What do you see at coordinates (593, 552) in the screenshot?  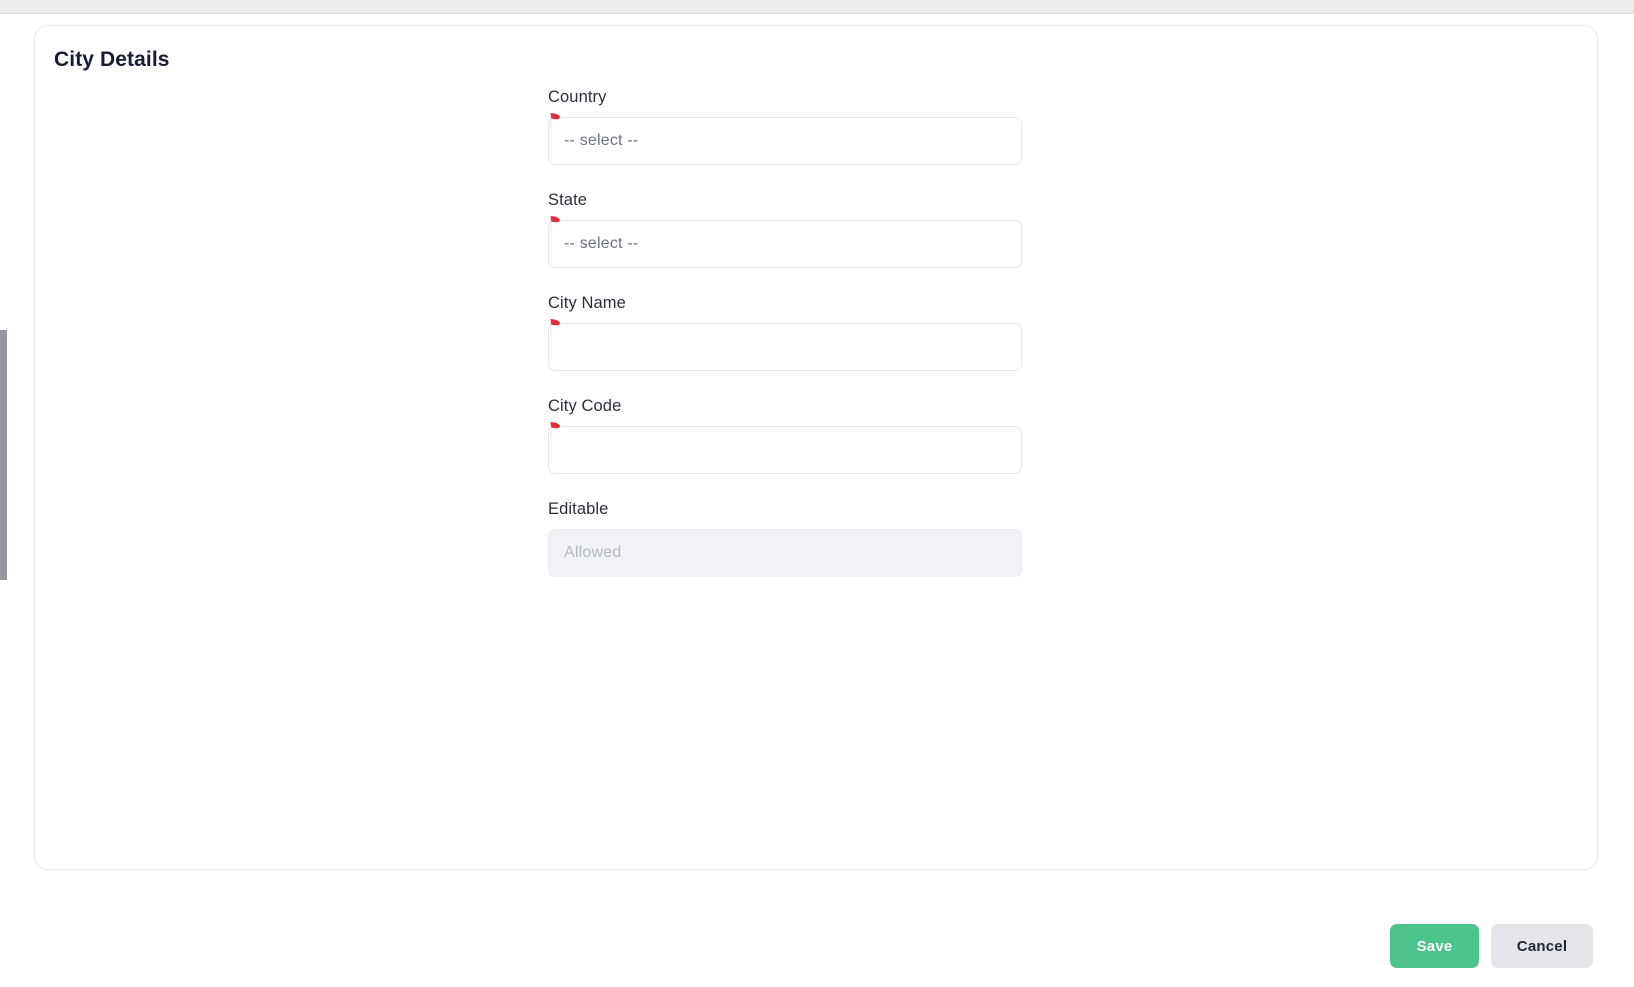 I see `editable-input-value: Allowed` at bounding box center [593, 552].